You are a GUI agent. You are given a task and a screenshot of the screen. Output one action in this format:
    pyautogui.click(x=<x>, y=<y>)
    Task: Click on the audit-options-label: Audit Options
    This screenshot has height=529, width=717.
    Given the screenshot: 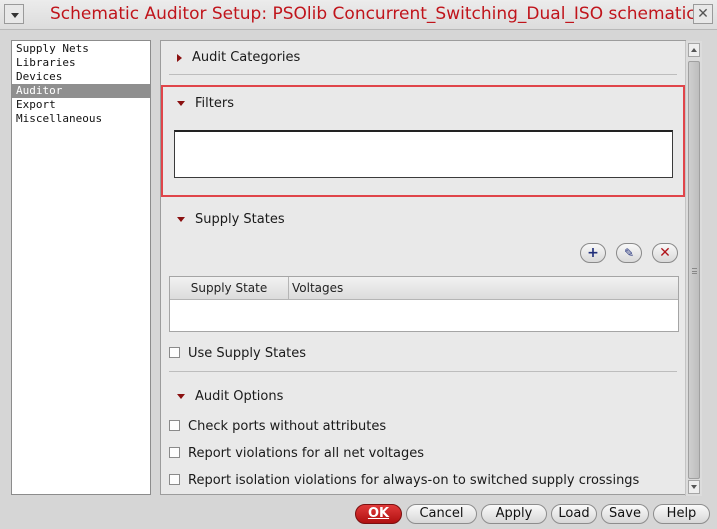 What is the action you would take?
    pyautogui.click(x=239, y=396)
    